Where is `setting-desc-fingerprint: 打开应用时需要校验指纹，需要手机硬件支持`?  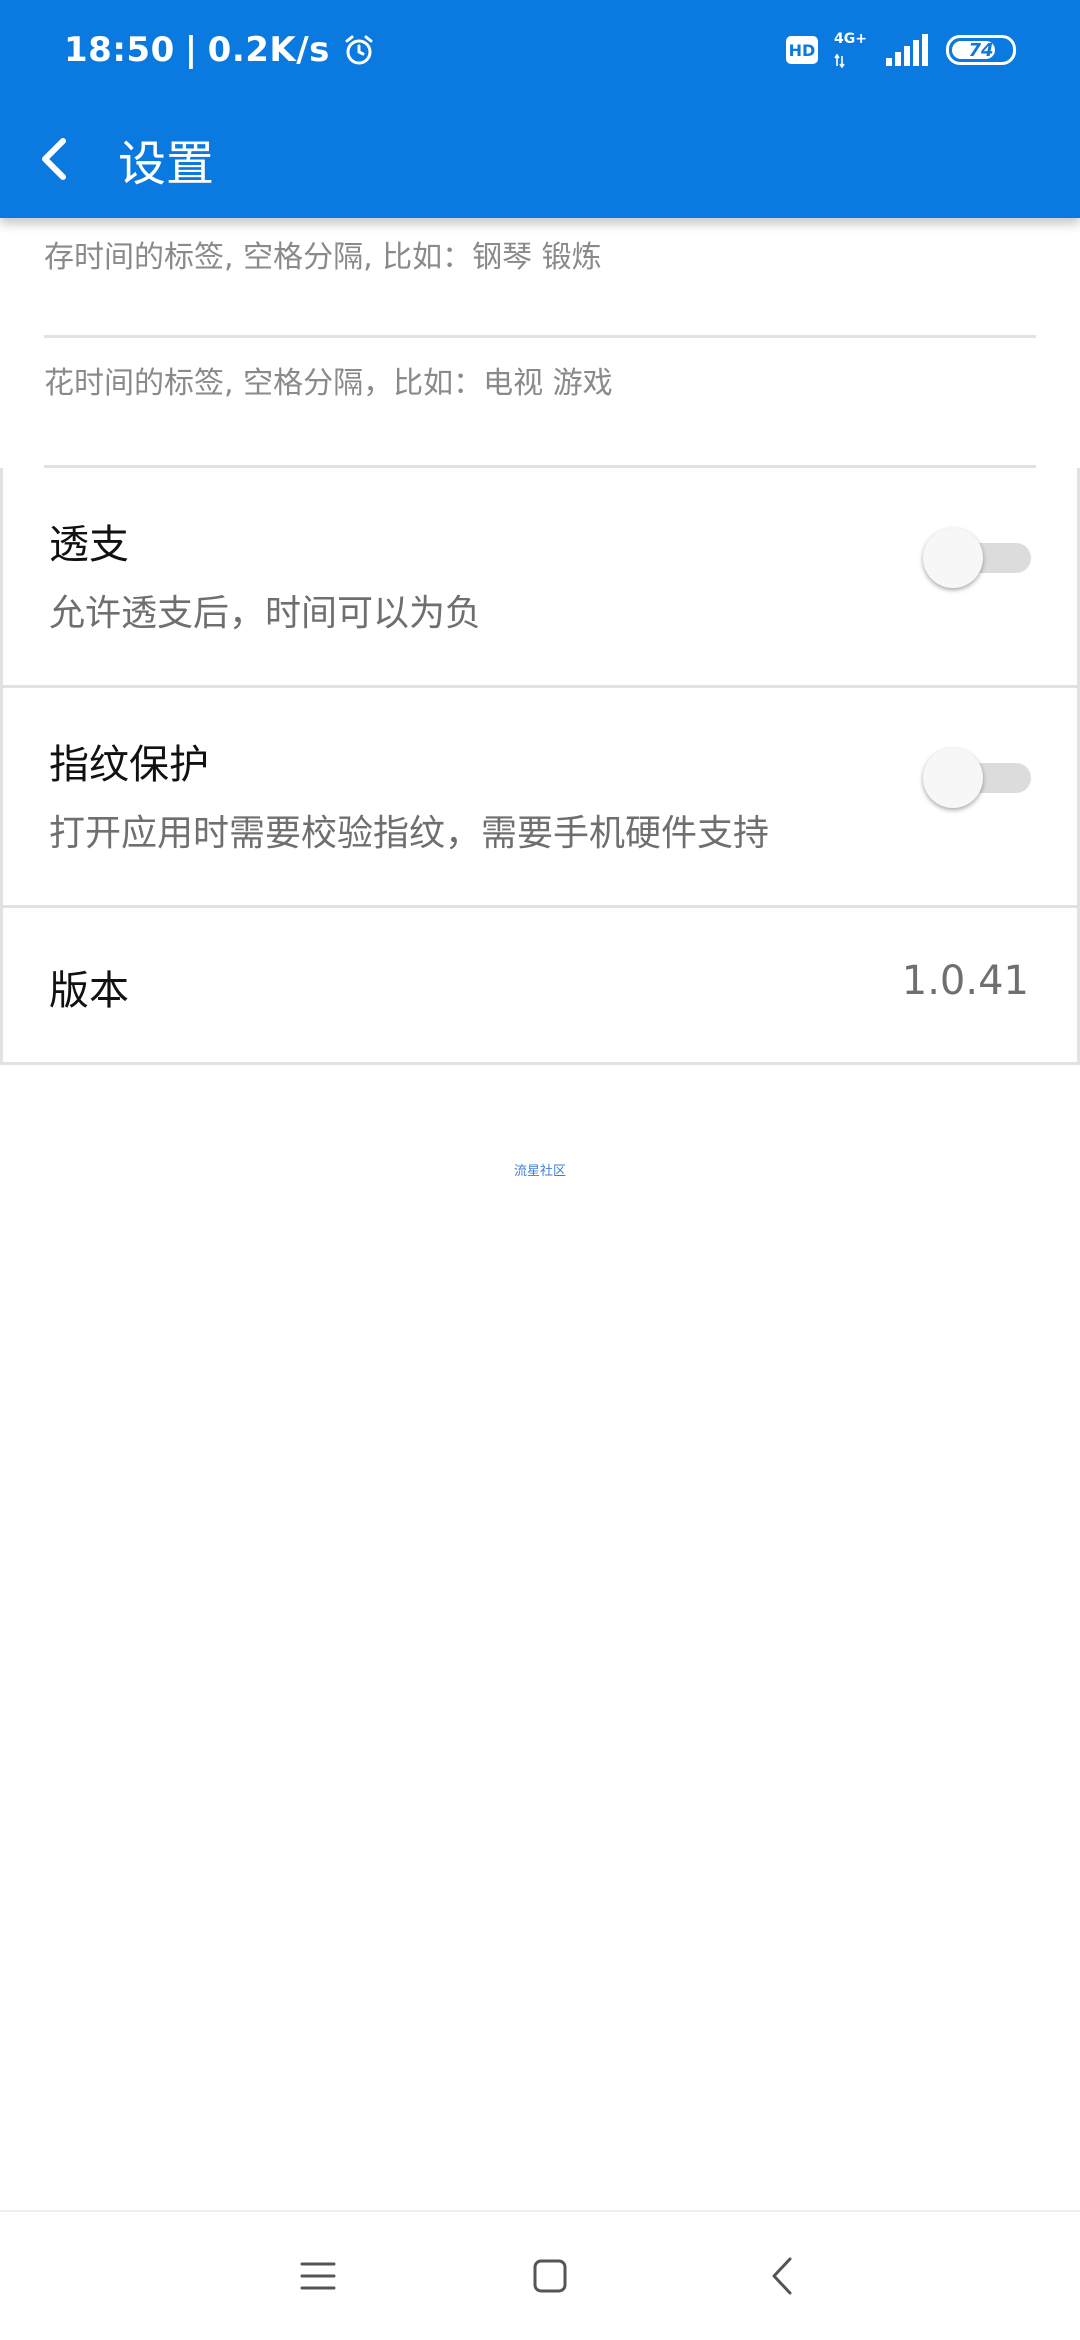
setting-desc-fingerprint: 打开应用时需要校验指纹，需要手机硬件支持 is located at coordinates (409, 833).